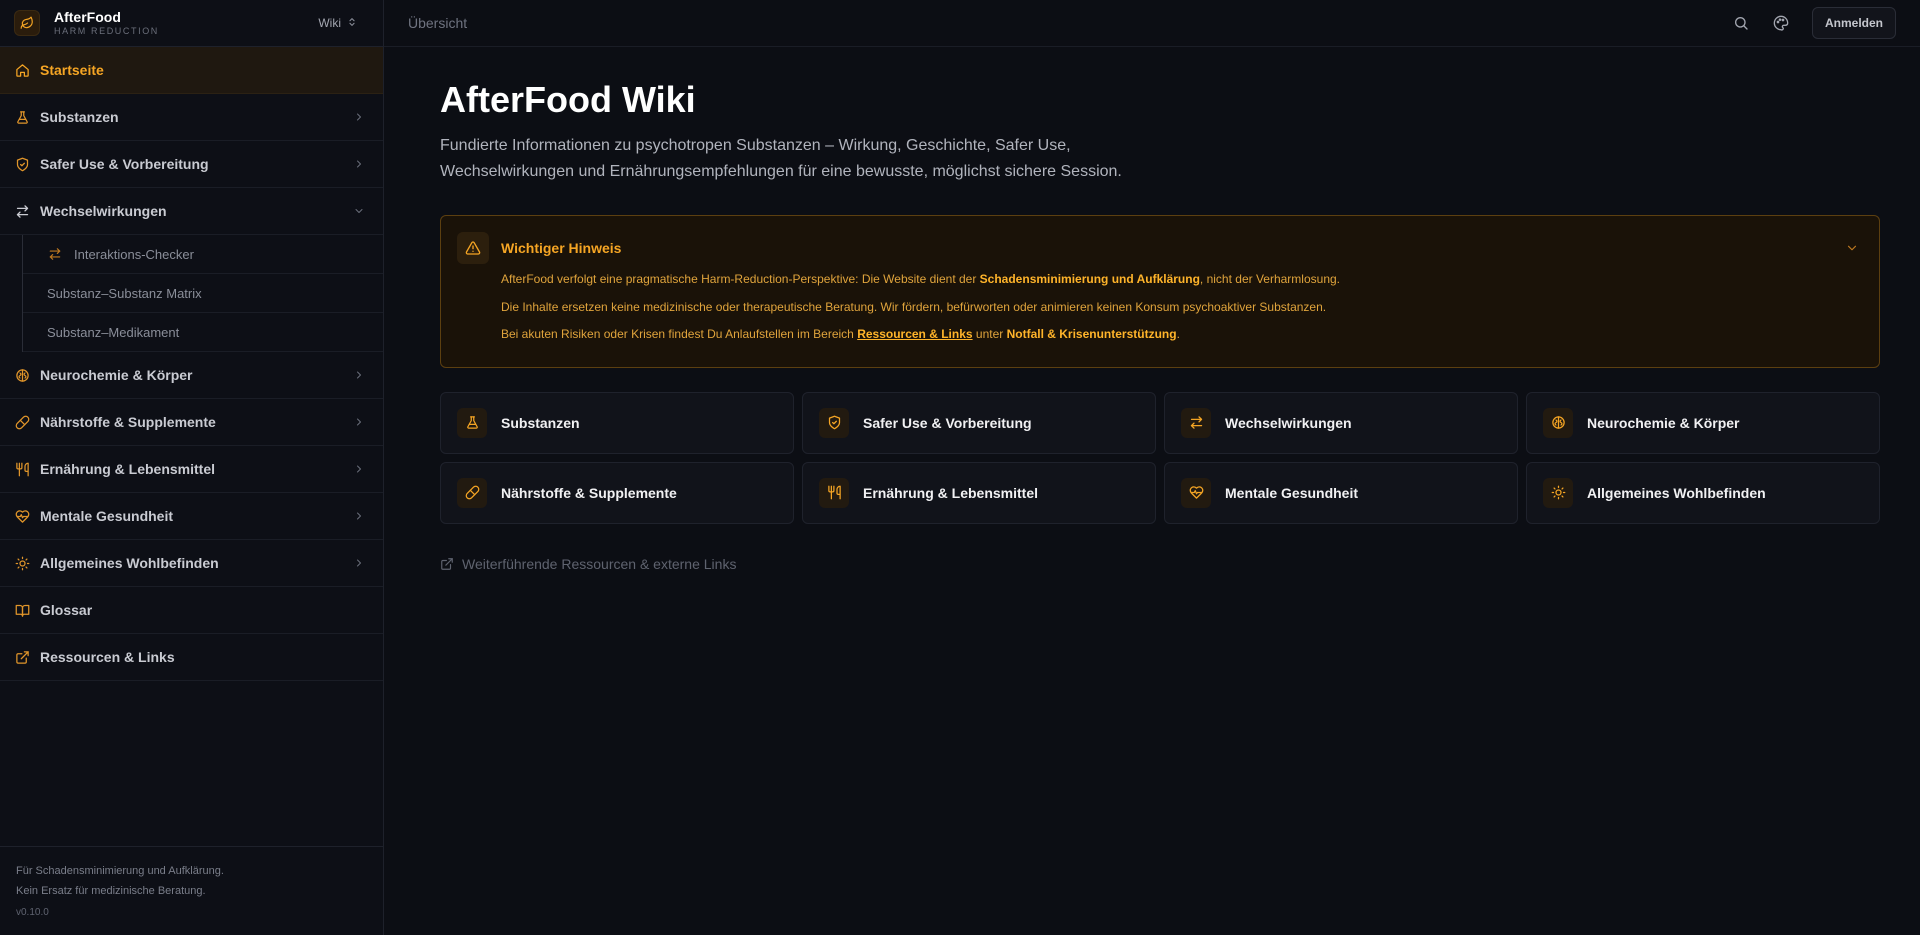  I want to click on card-label: Mentale Gesundheit, so click(1292, 492).